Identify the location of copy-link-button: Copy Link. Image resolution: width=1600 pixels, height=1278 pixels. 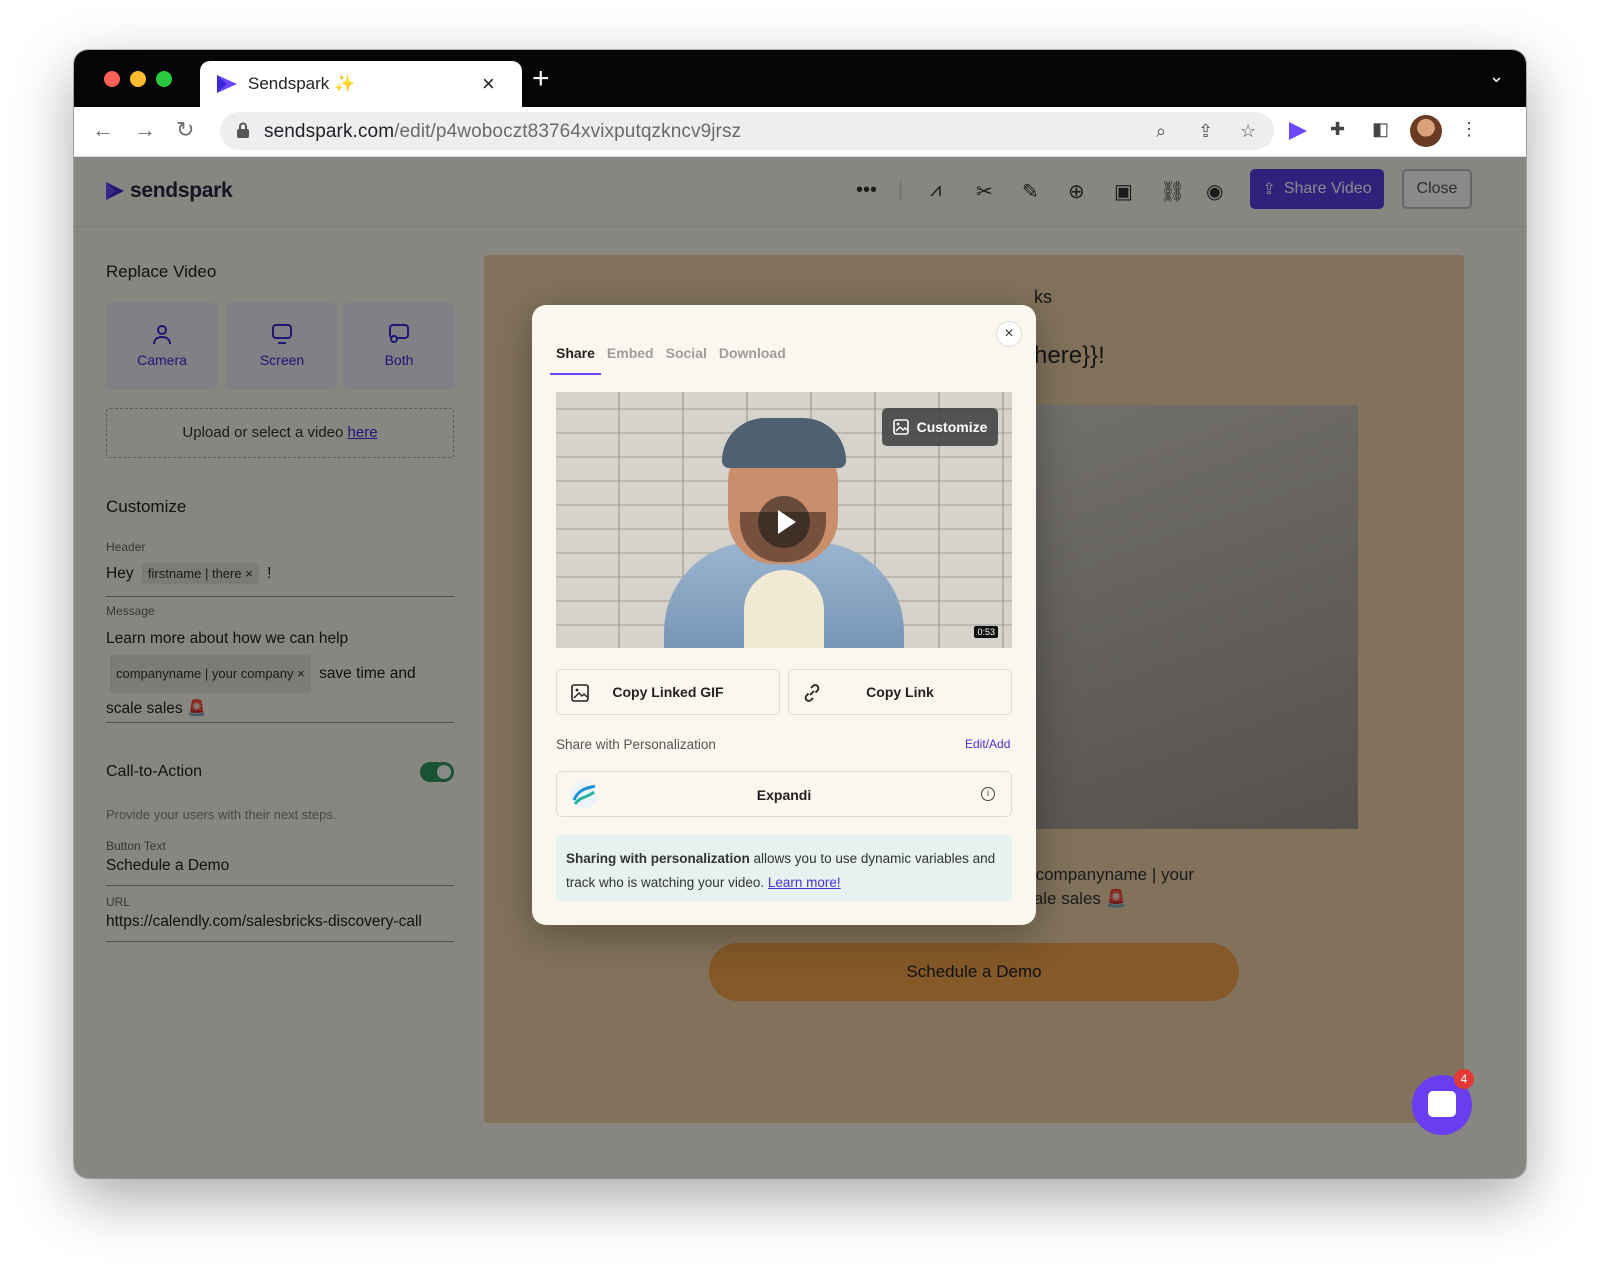
(900, 692).